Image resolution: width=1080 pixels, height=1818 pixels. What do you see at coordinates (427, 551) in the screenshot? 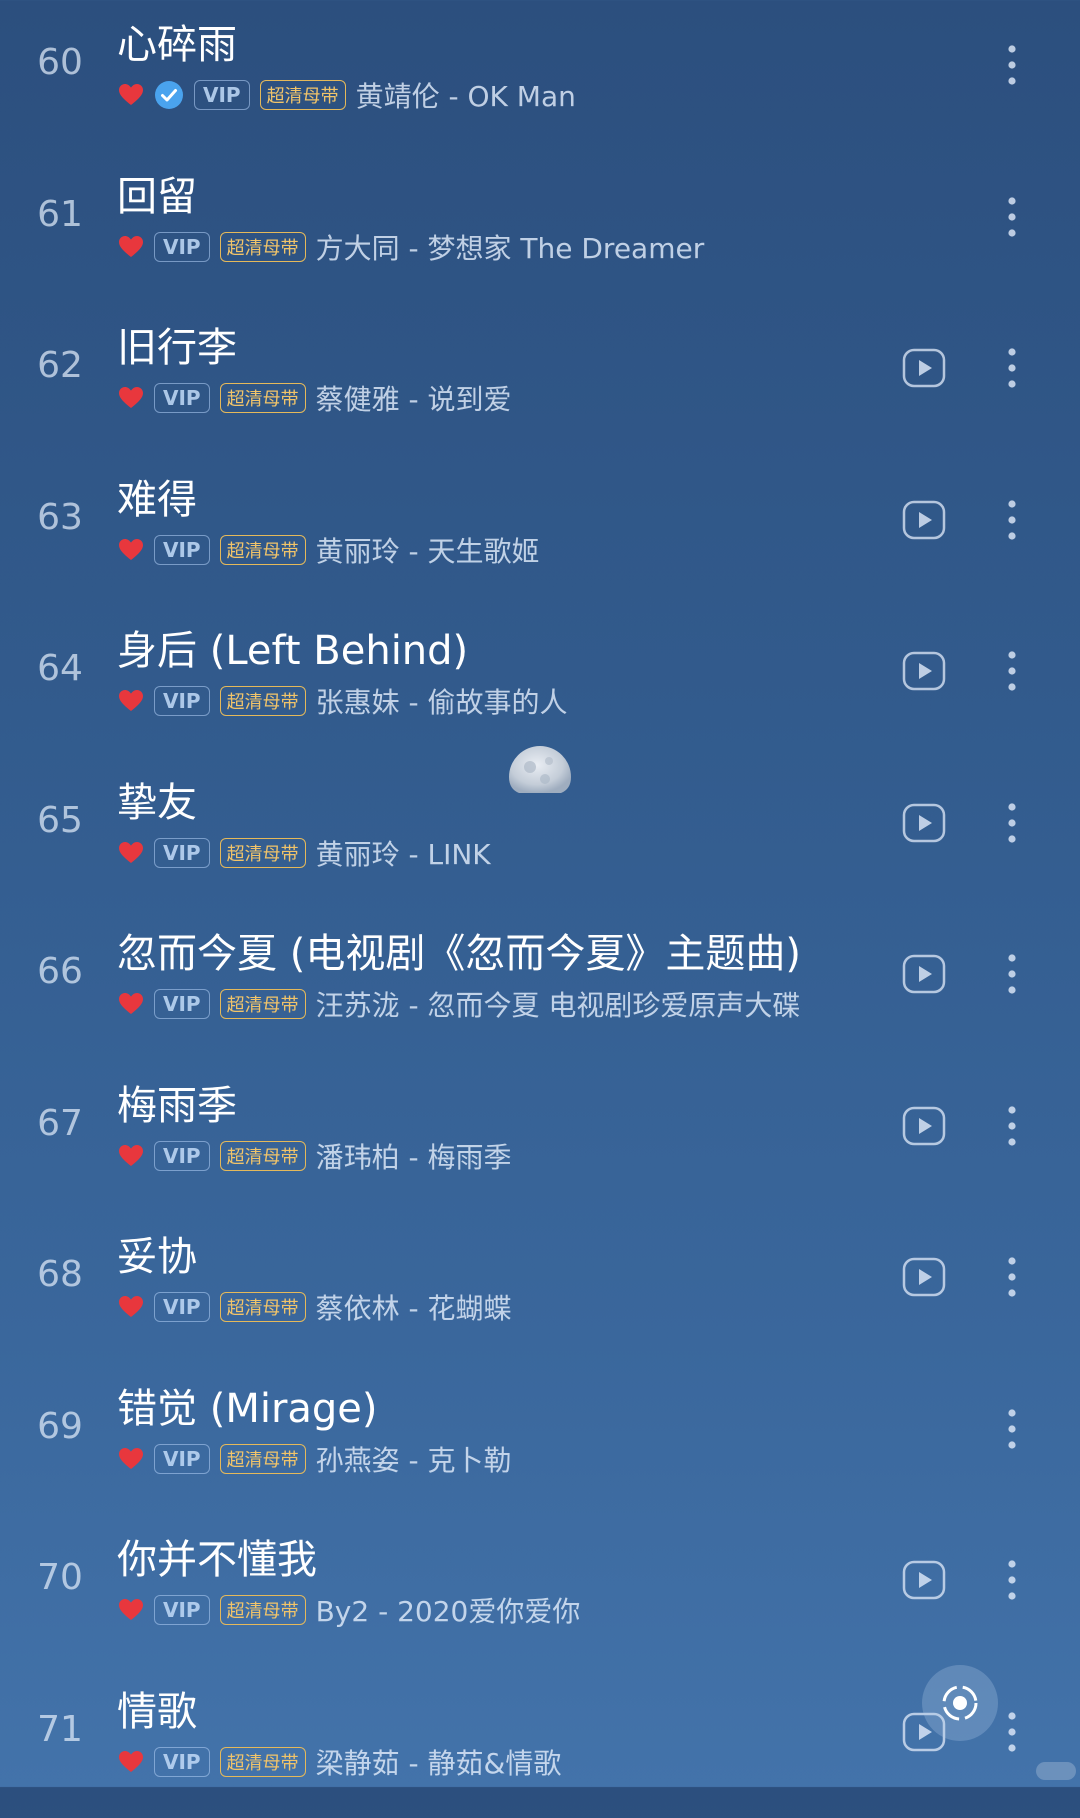
I see `song-artist-album: 黄丽玲 - 天生歌姬` at bounding box center [427, 551].